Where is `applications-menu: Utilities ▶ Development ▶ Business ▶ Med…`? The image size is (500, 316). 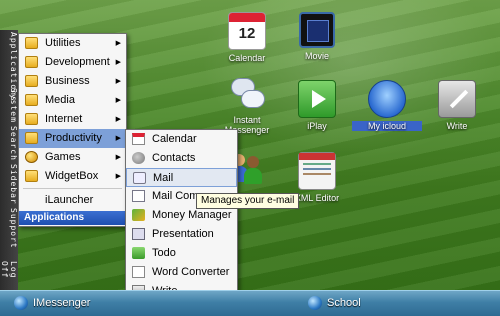 applications-menu: Utilities ▶ Development ▶ Business ▶ Med… is located at coordinates (72, 130).